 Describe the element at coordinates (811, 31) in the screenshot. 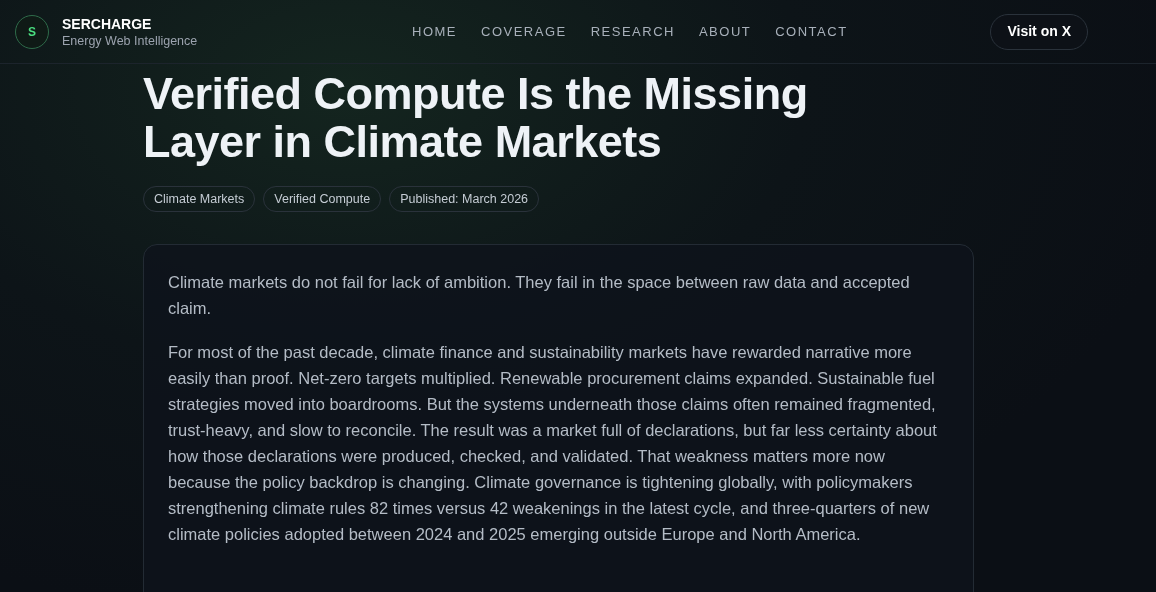

I see `nav-link: CONTACT` at that location.